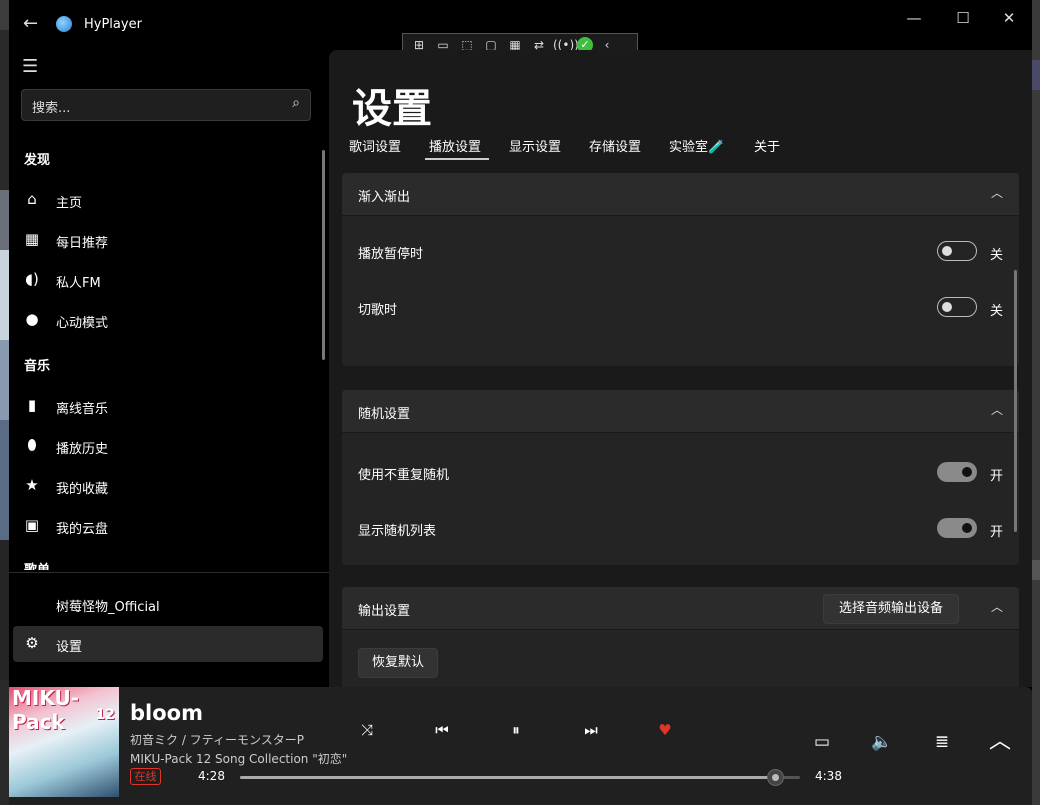 The image size is (1040, 805). What do you see at coordinates (32, 643) in the screenshot?
I see `gear-icon: ⚙` at bounding box center [32, 643].